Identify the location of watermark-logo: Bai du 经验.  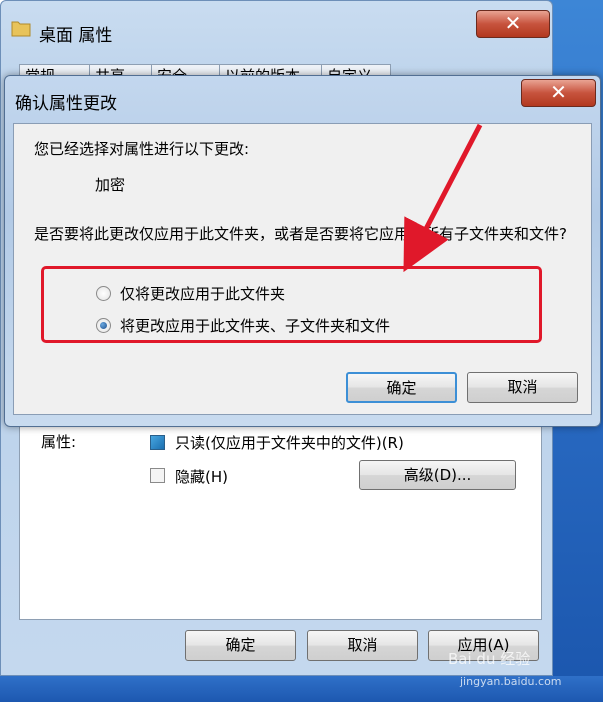
(489, 659).